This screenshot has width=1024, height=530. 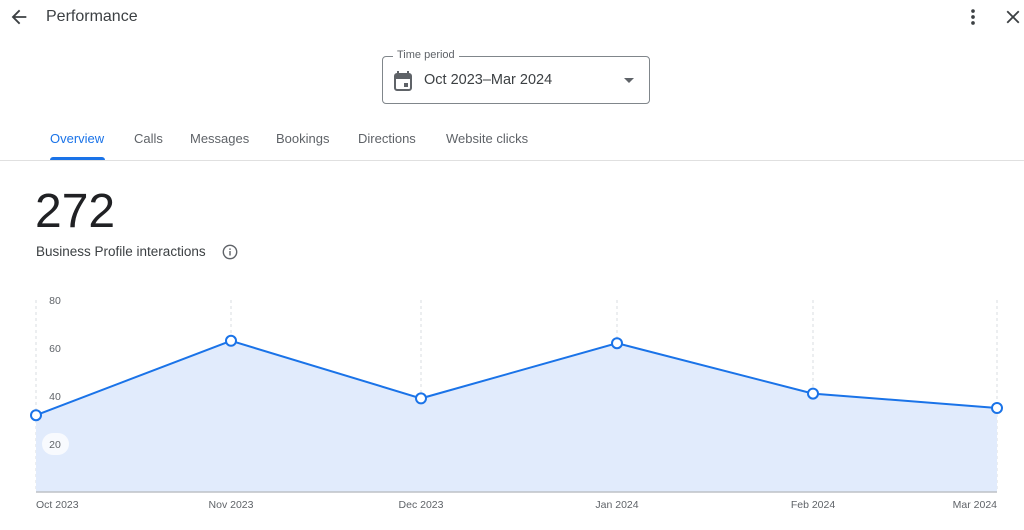 I want to click on tab-directions: Directions, so click(x=387, y=138).